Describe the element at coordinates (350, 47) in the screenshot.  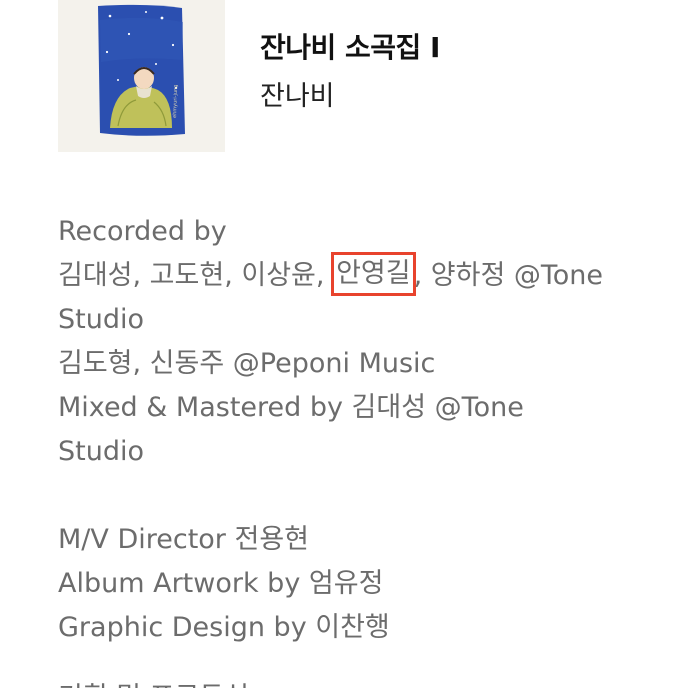
I see `album-title: 잔나비 소곡집 I` at that location.